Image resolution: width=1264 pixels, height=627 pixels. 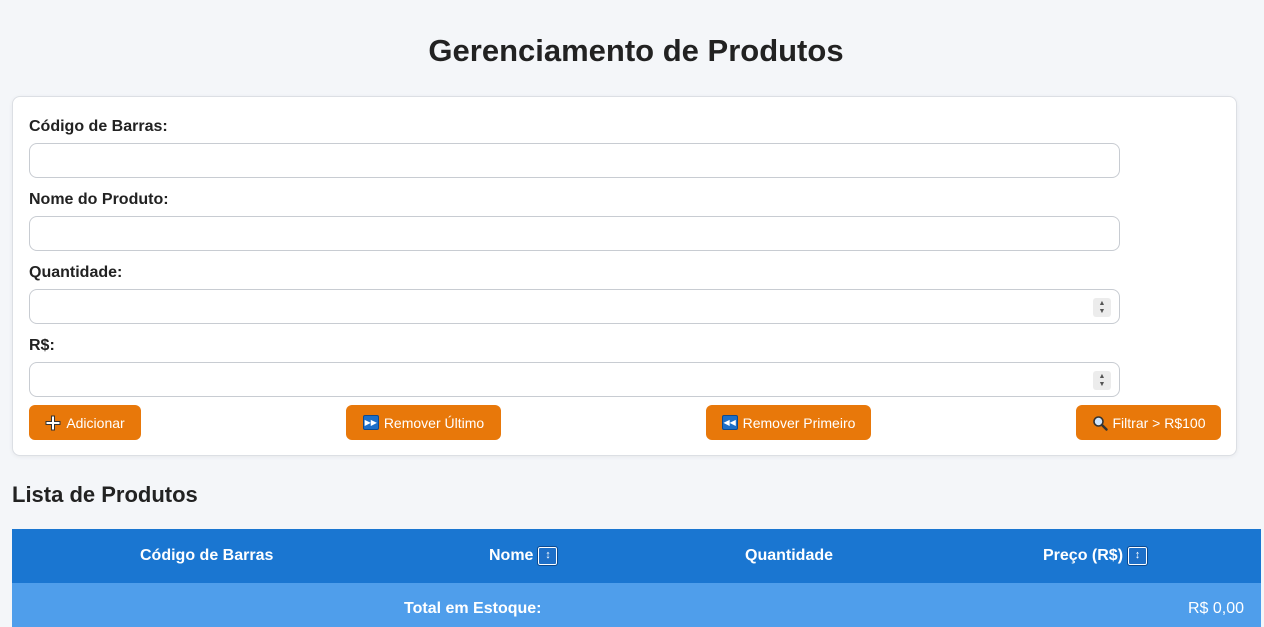 What do you see at coordinates (1159, 422) in the screenshot?
I see `filter-button-label: Filtrar > R$100` at bounding box center [1159, 422].